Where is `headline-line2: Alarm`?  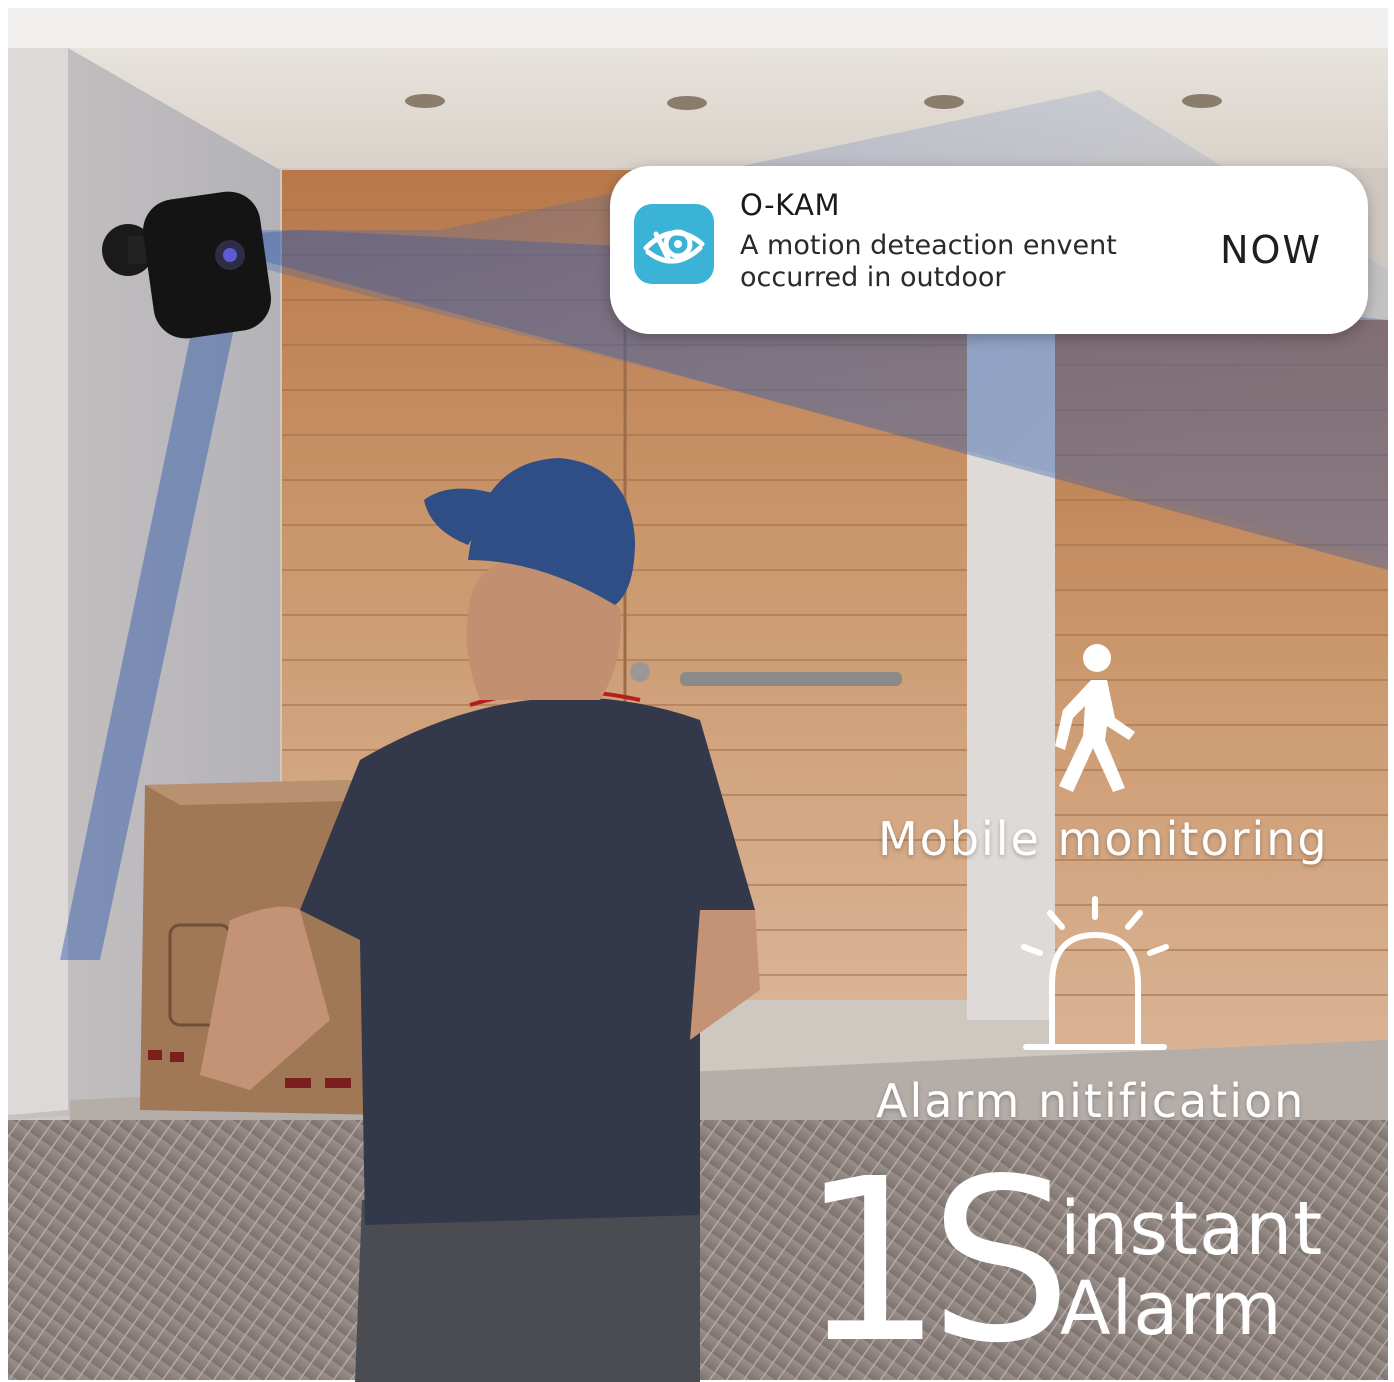 headline-line2: Alarm is located at coordinates (1171, 1309).